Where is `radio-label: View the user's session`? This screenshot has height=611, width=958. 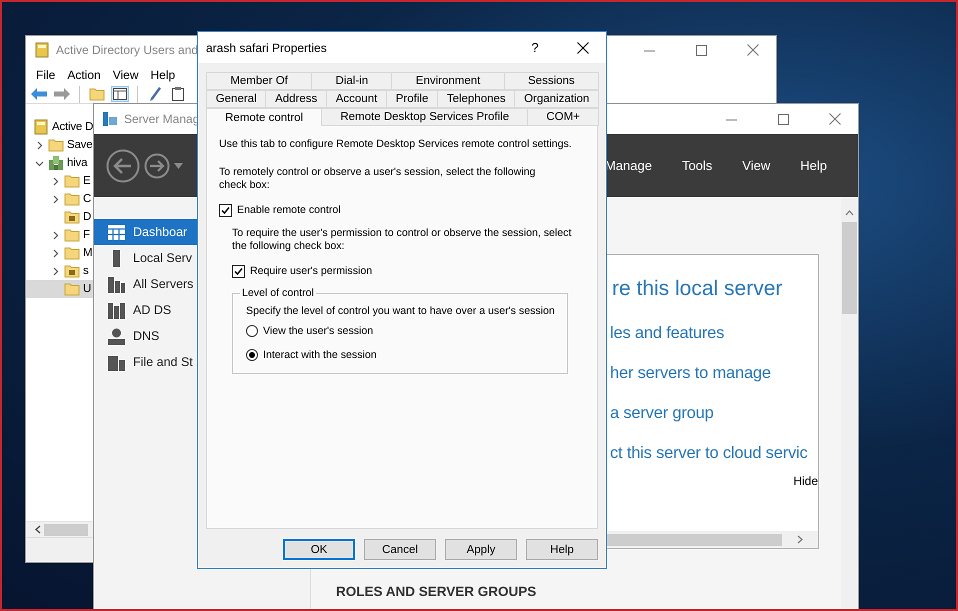
radio-label: View the user's session is located at coordinates (318, 331).